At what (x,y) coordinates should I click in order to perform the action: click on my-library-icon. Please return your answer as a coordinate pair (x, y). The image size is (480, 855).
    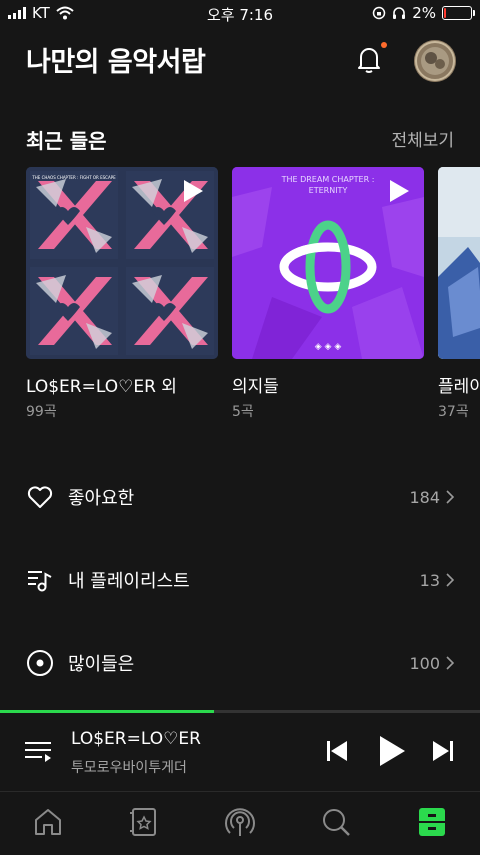
    Looking at the image, I should click on (432, 822).